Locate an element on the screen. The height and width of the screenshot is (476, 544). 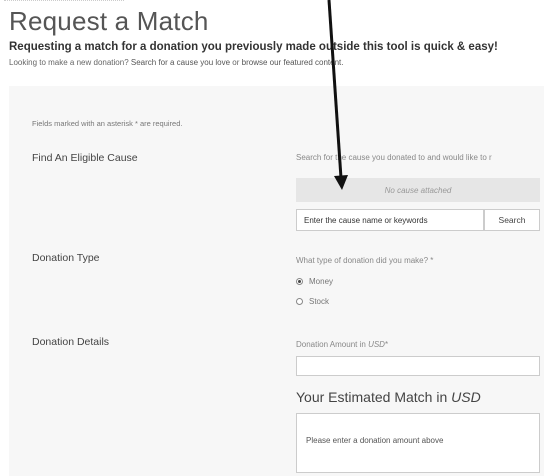
sub-intro-or: or is located at coordinates (236, 62).